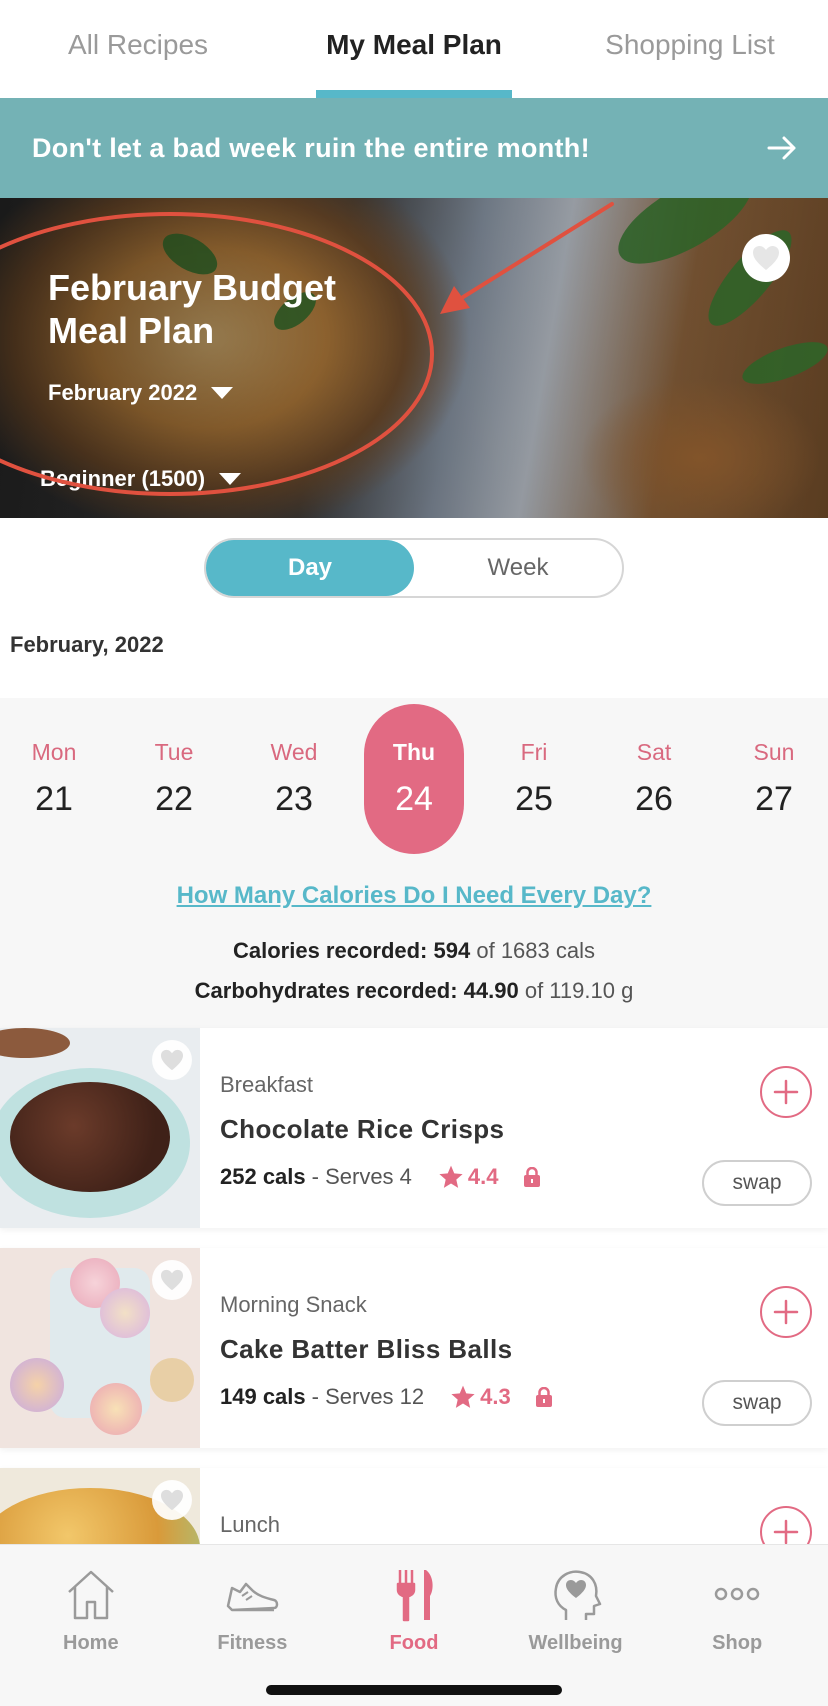 The width and height of the screenshot is (828, 1706). What do you see at coordinates (250, 1524) in the screenshot?
I see `meal-type: Lunch` at bounding box center [250, 1524].